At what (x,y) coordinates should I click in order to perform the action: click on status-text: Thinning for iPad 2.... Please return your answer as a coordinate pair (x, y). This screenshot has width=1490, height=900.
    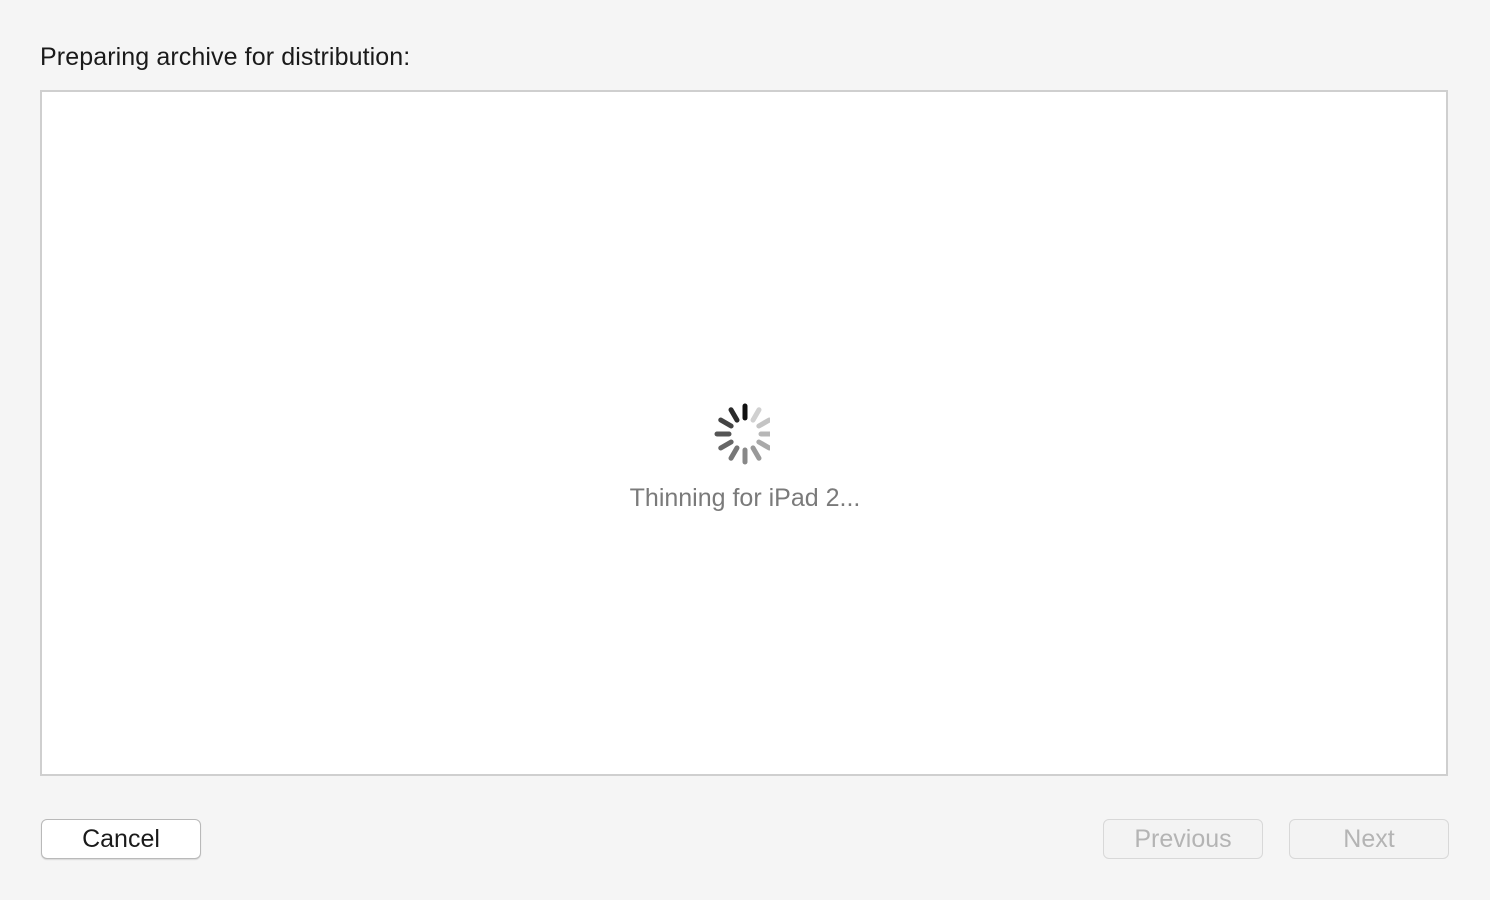
    Looking at the image, I should click on (745, 498).